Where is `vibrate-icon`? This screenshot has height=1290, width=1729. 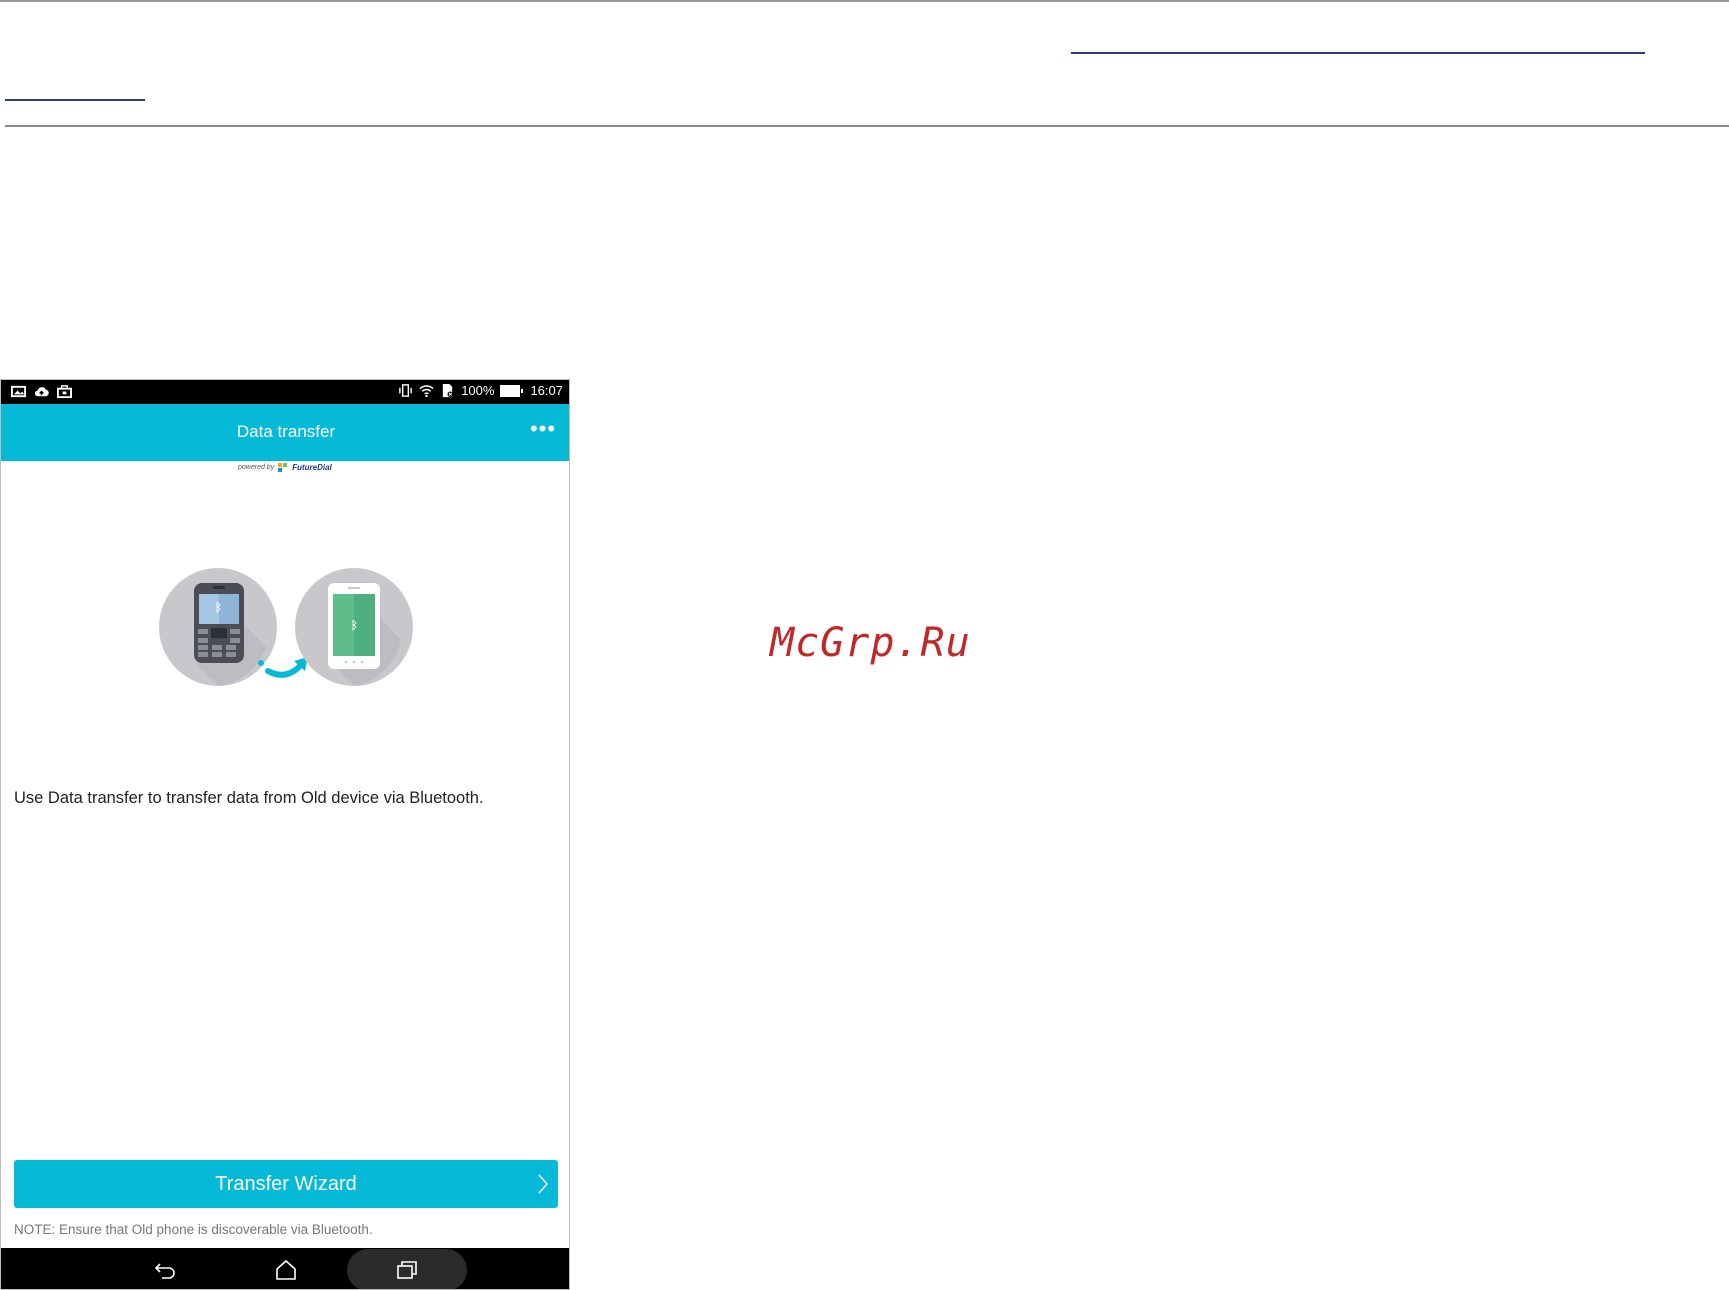 vibrate-icon is located at coordinates (406, 390).